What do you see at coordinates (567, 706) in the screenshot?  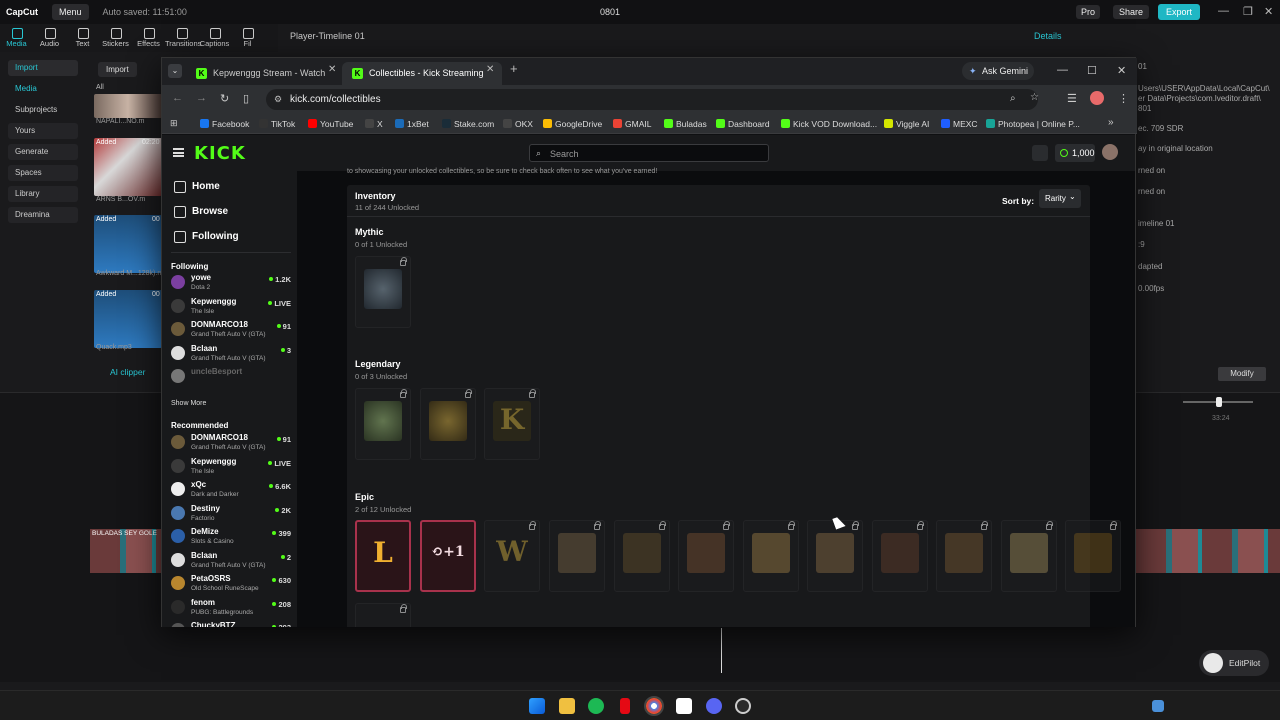 I see `file-explorer-icon` at bounding box center [567, 706].